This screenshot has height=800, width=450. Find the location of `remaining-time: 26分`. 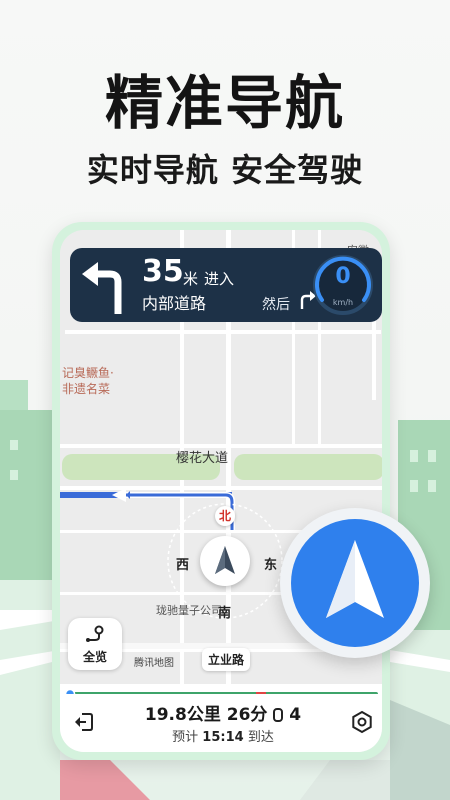

remaining-time: 26分 is located at coordinates (247, 715).